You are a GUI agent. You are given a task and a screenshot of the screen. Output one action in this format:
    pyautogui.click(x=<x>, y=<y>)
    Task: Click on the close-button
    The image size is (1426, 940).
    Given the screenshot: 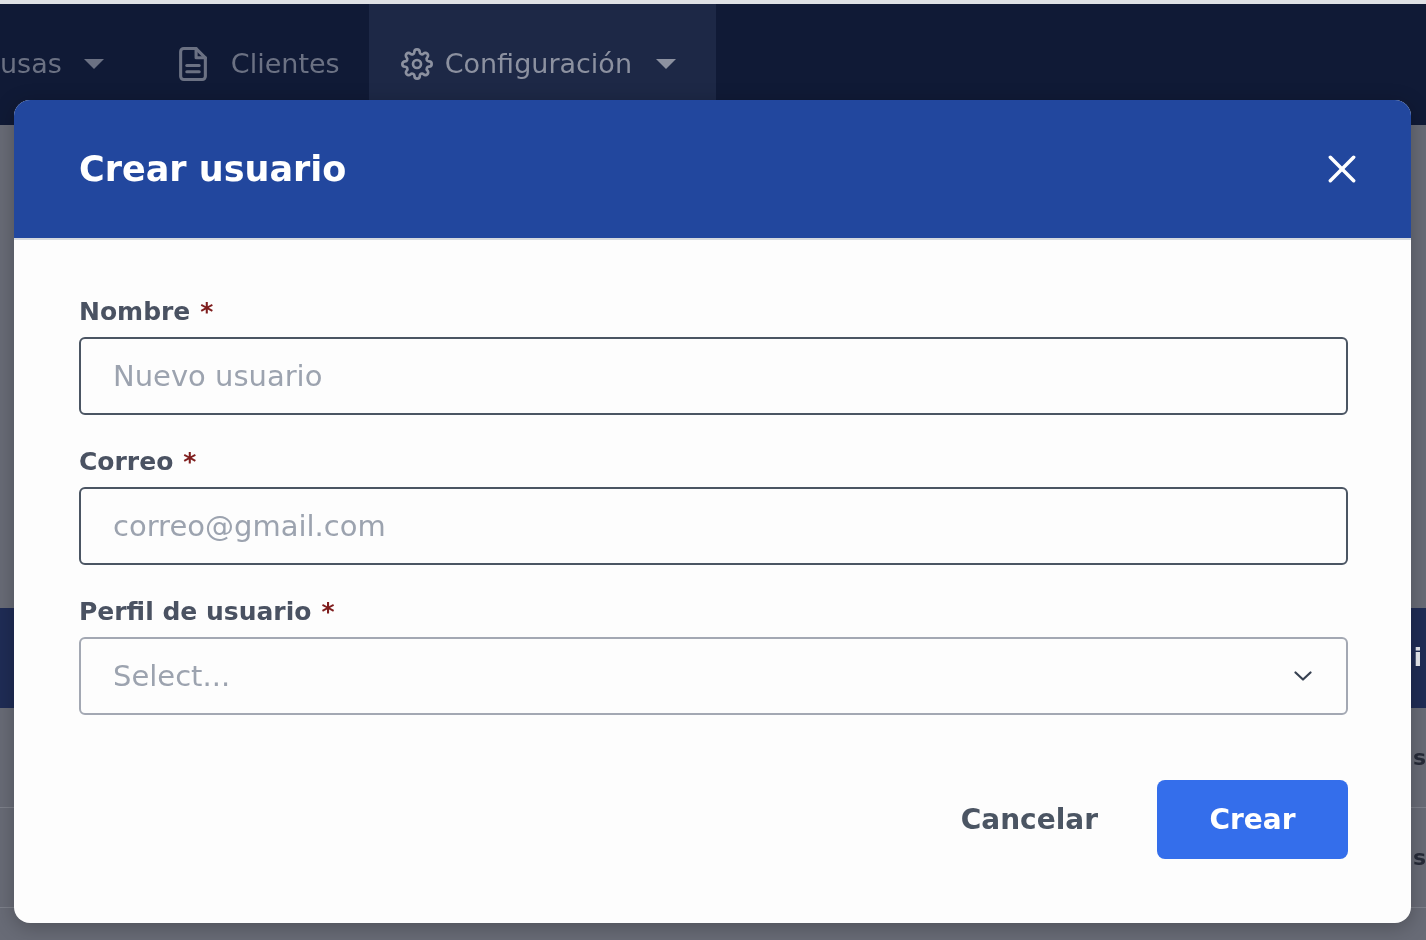 What is the action you would take?
    pyautogui.click(x=1342, y=169)
    